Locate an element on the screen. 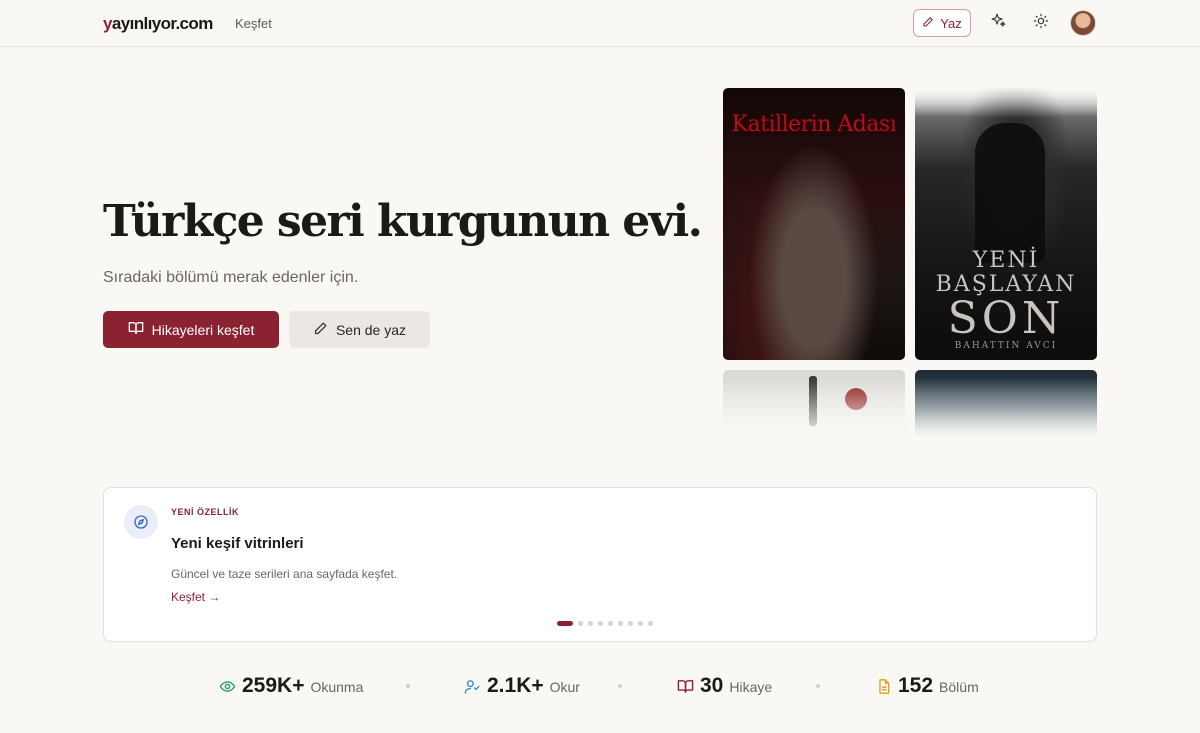 The width and height of the screenshot is (1200, 733). sparkles-button is located at coordinates (998, 23).